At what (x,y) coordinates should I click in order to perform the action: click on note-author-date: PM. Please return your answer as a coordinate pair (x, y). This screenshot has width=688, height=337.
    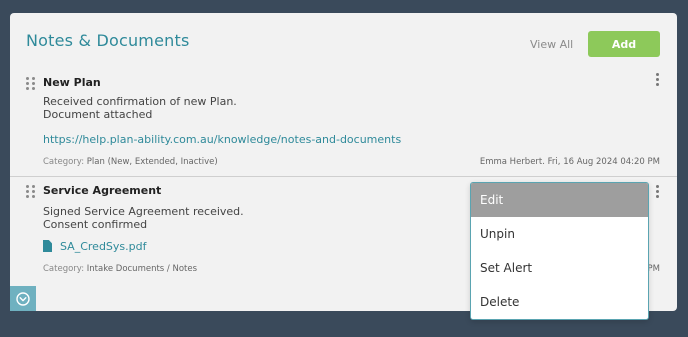
    Looking at the image, I should click on (653, 269).